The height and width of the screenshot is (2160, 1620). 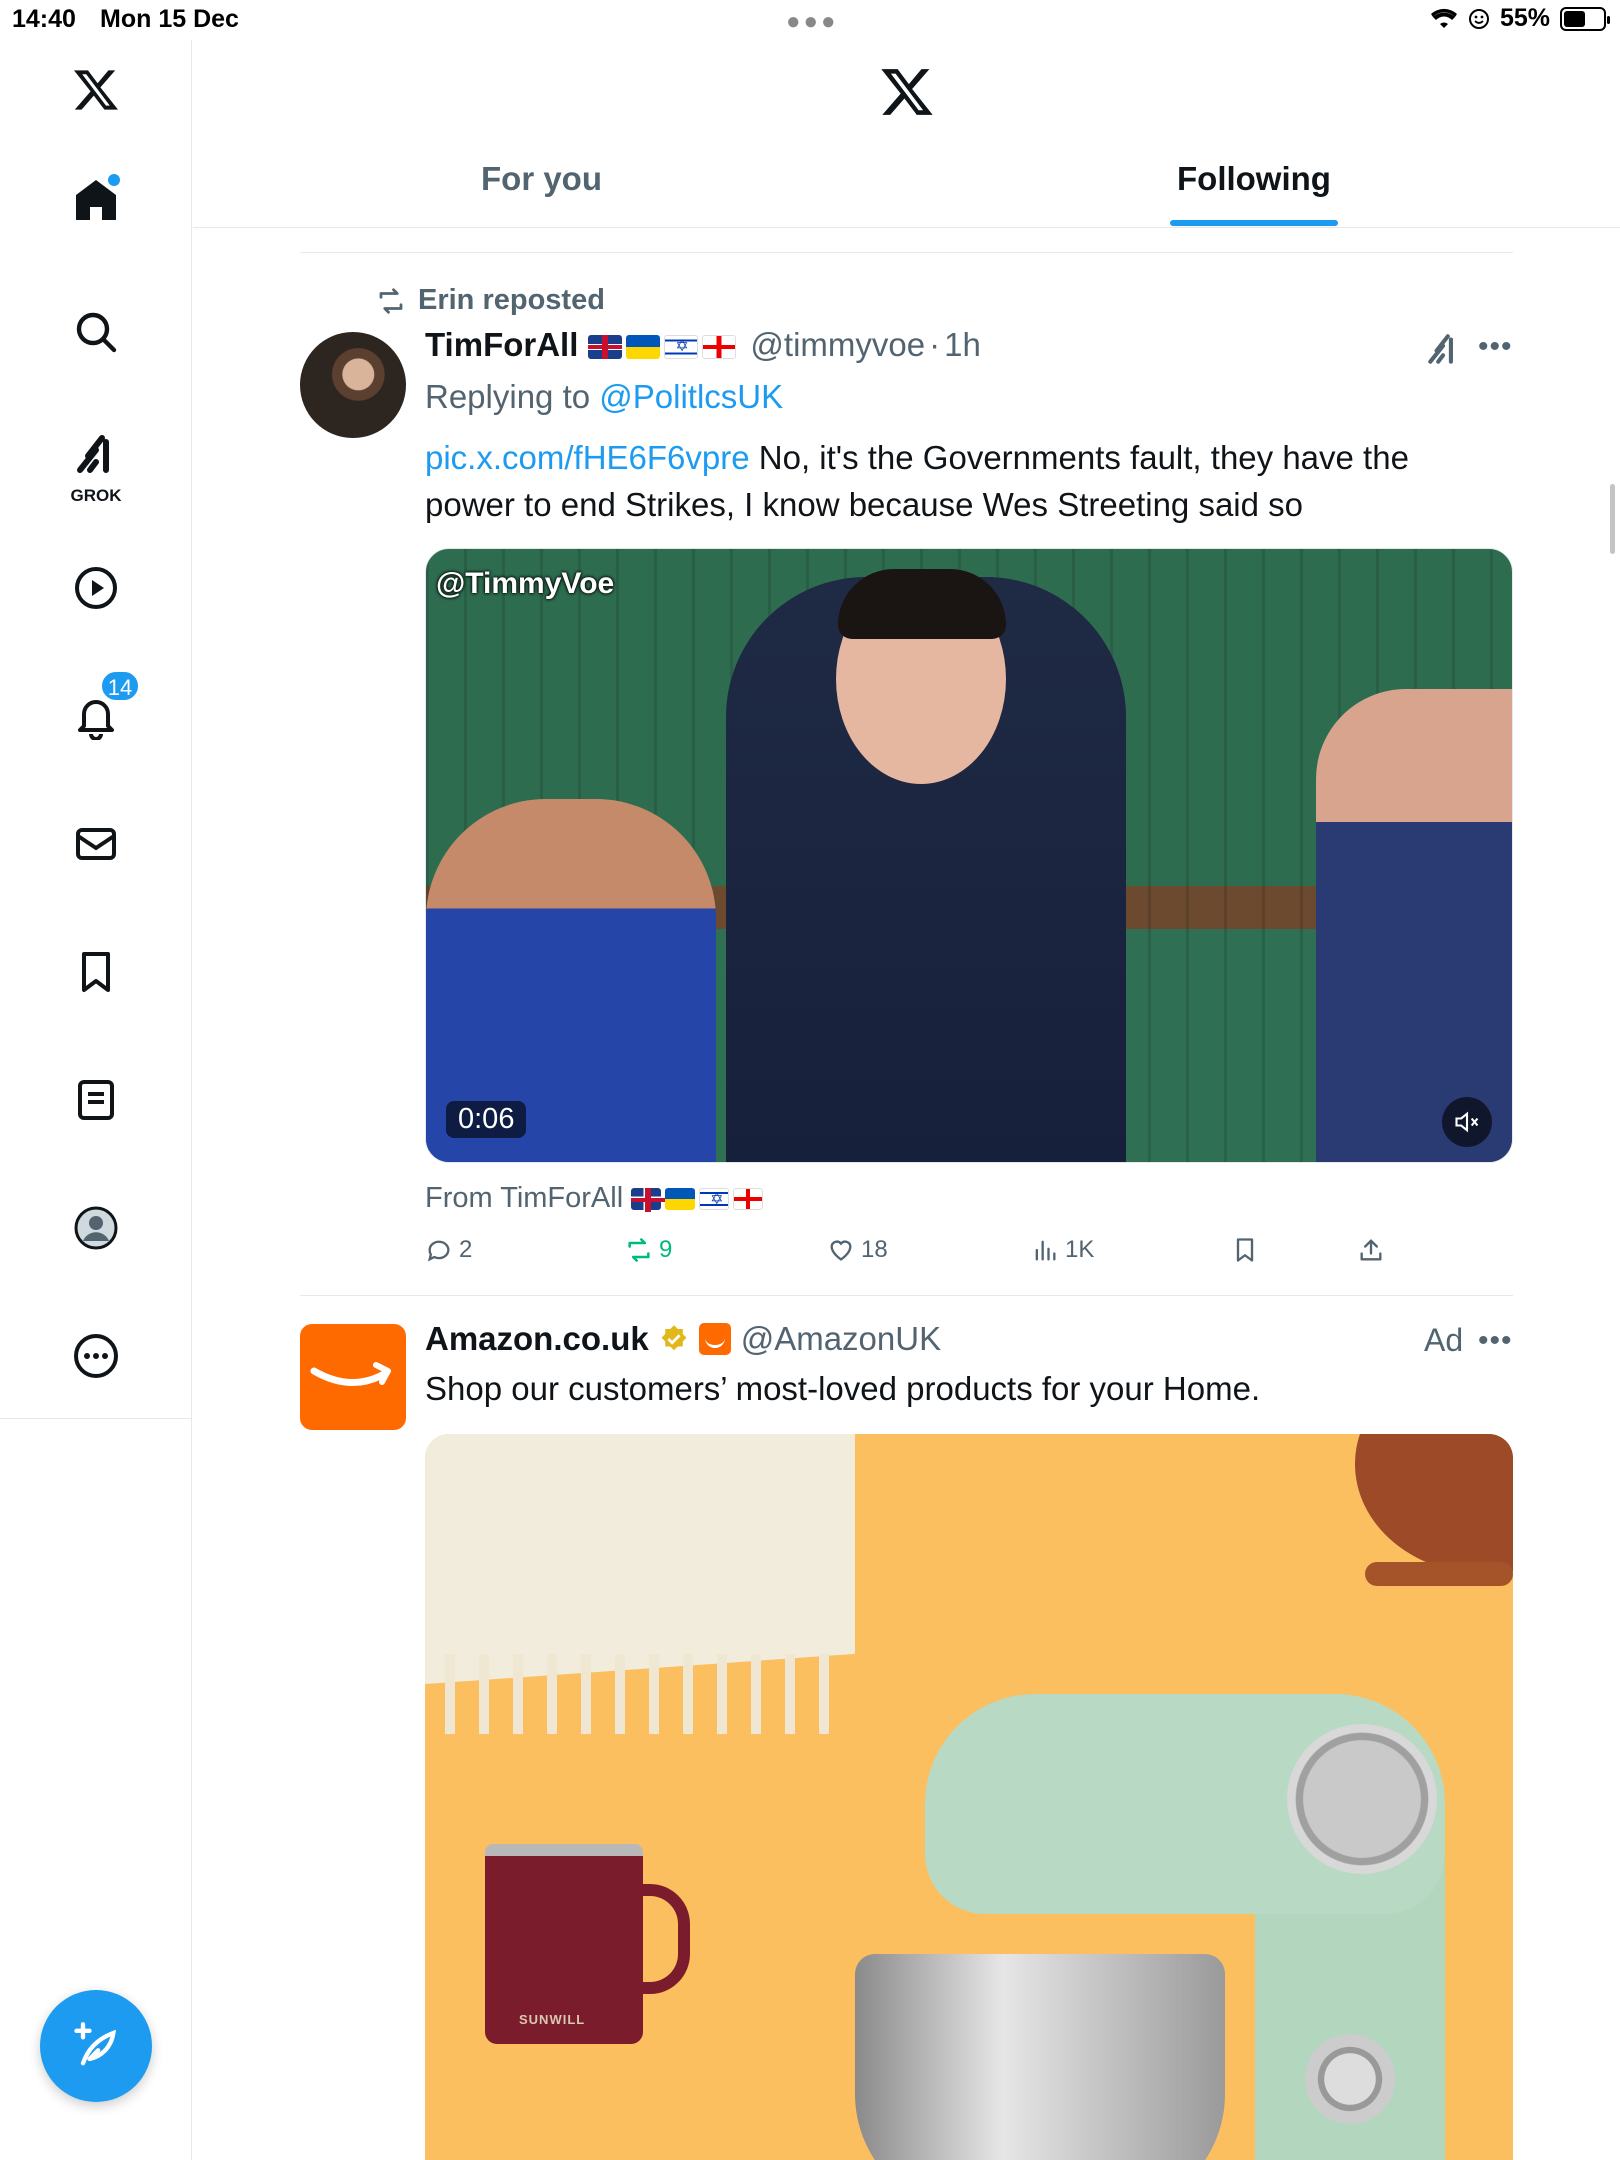 I want to click on bookmark-icon, so click(x=1245, y=1250).